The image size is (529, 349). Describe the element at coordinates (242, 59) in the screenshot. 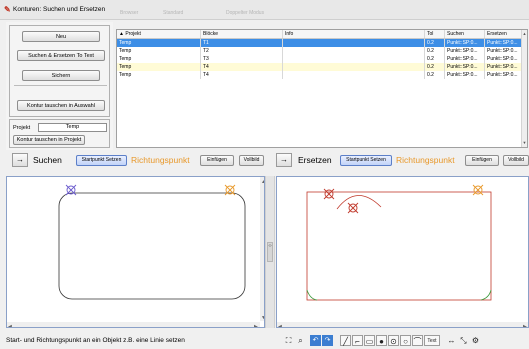

I see `cell-bloecke: T3` at that location.